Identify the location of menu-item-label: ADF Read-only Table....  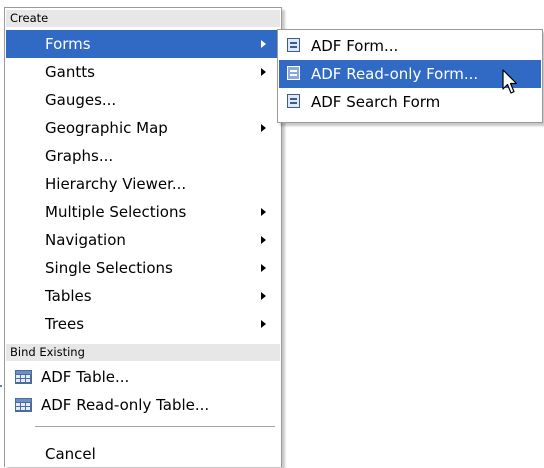
(125, 405).